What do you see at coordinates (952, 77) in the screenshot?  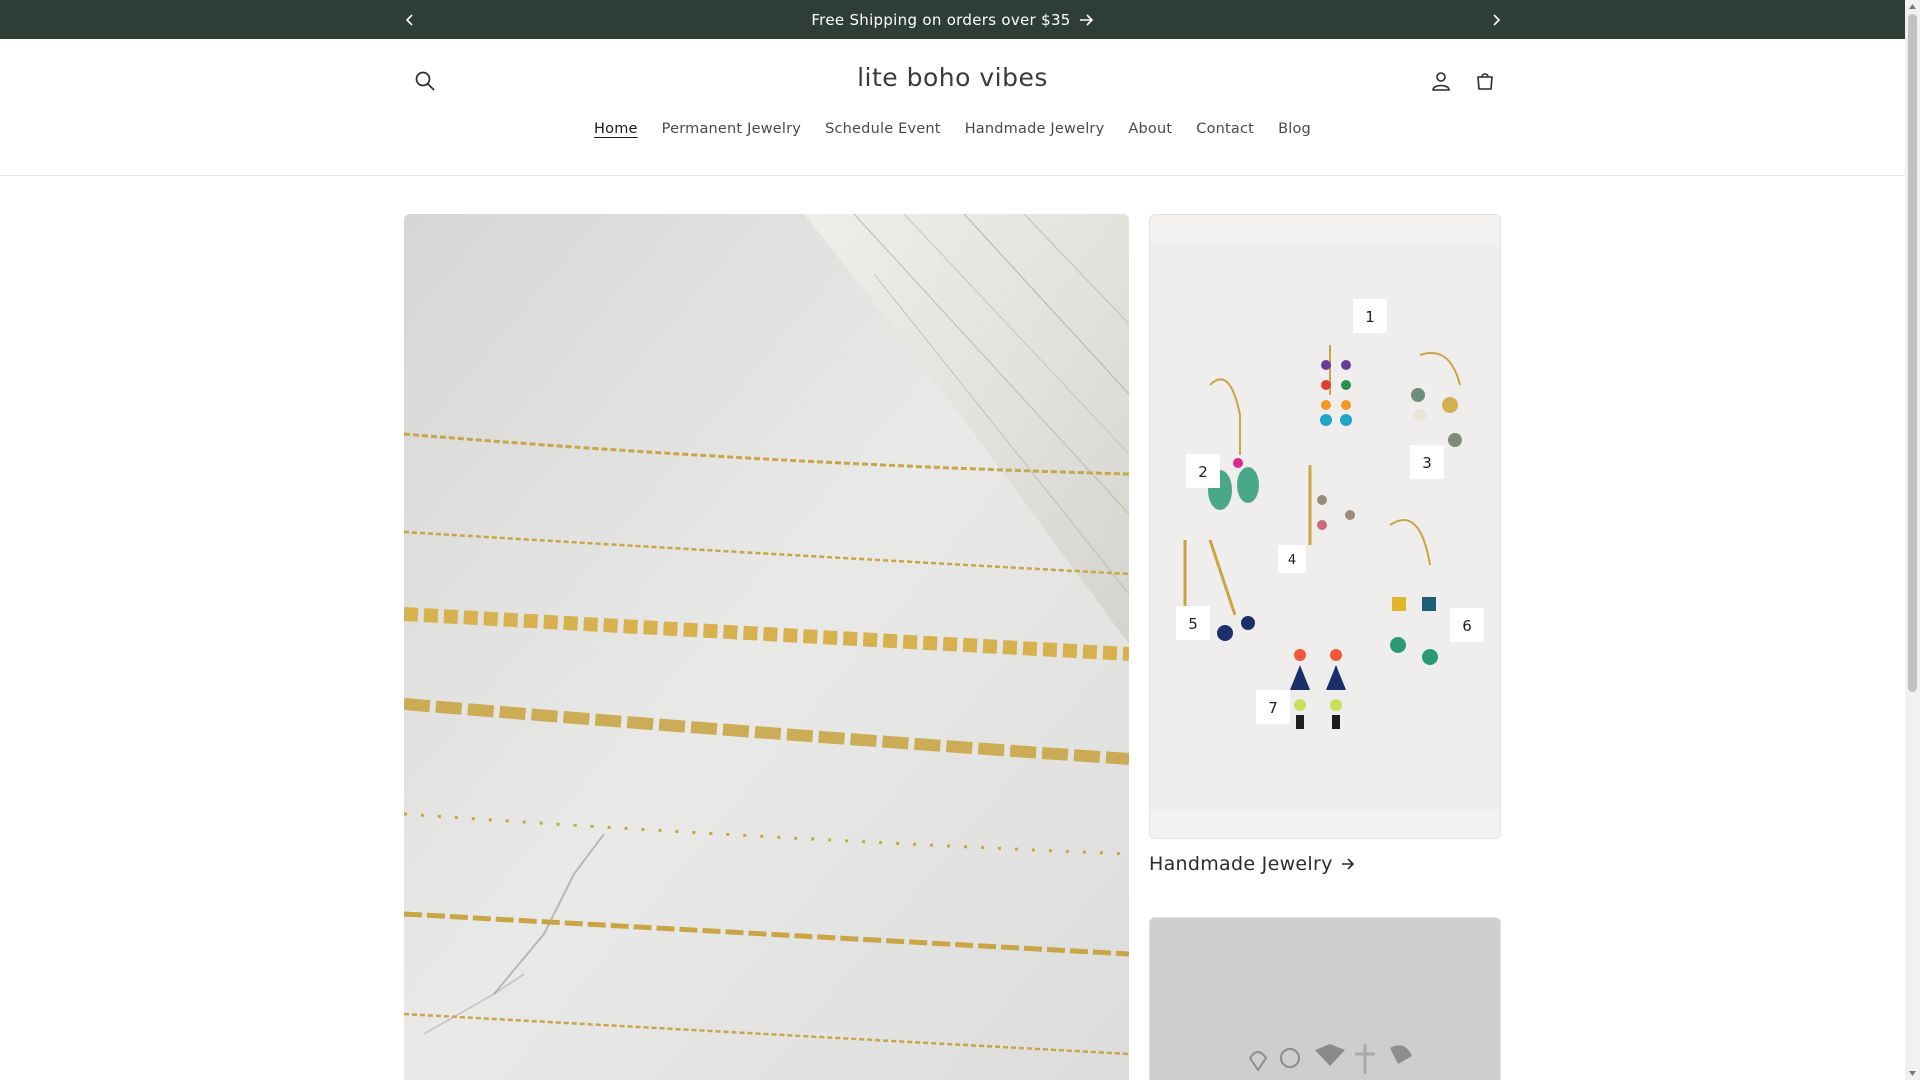 I see `site-logo: lite boho vibes` at bounding box center [952, 77].